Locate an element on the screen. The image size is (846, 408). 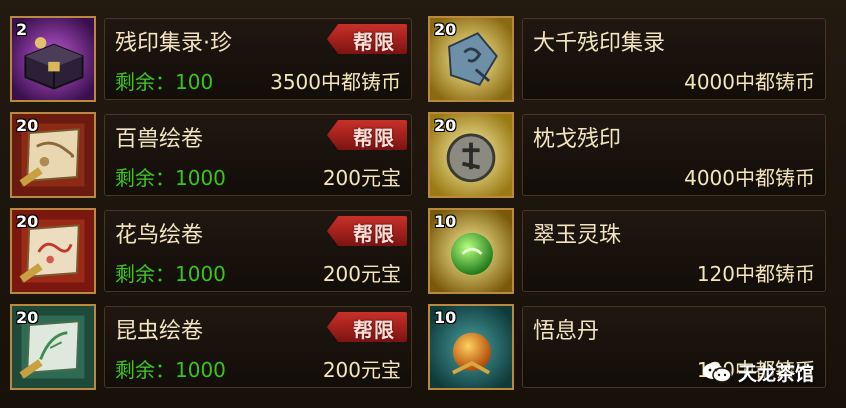
item-price: 120中都铸币 is located at coordinates (755, 274).